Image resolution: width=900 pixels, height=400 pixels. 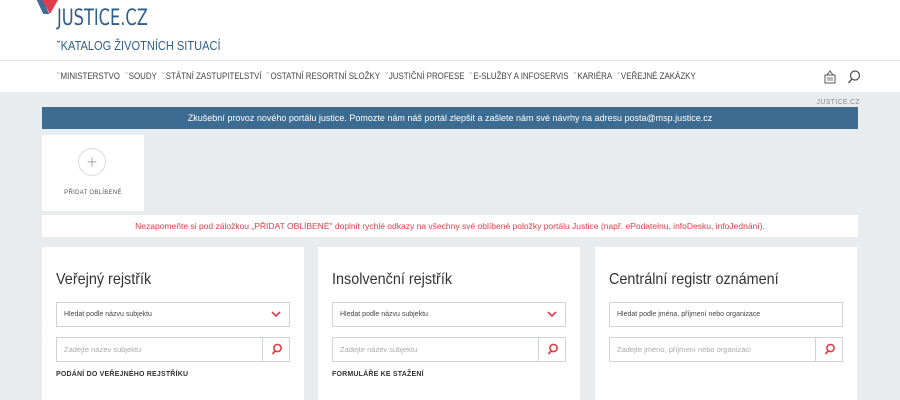 I want to click on card-link: FORMULÁŘE KE STAŽENÍ, so click(x=378, y=374).